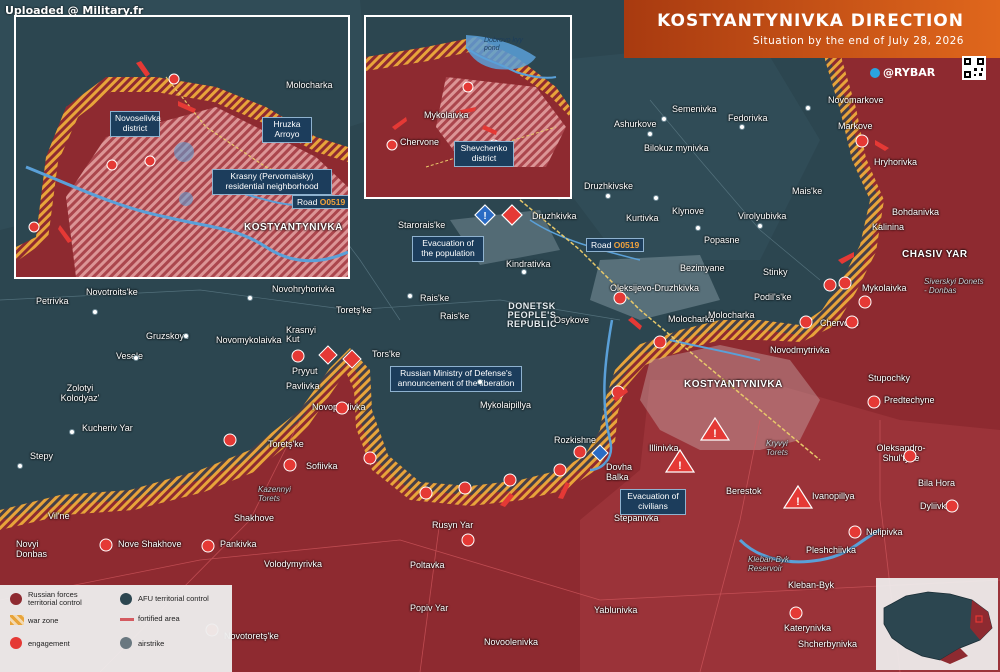  What do you see at coordinates (293, 227) in the screenshot?
I see `inset-label: KOSTYANTYNIVKA` at bounding box center [293, 227].